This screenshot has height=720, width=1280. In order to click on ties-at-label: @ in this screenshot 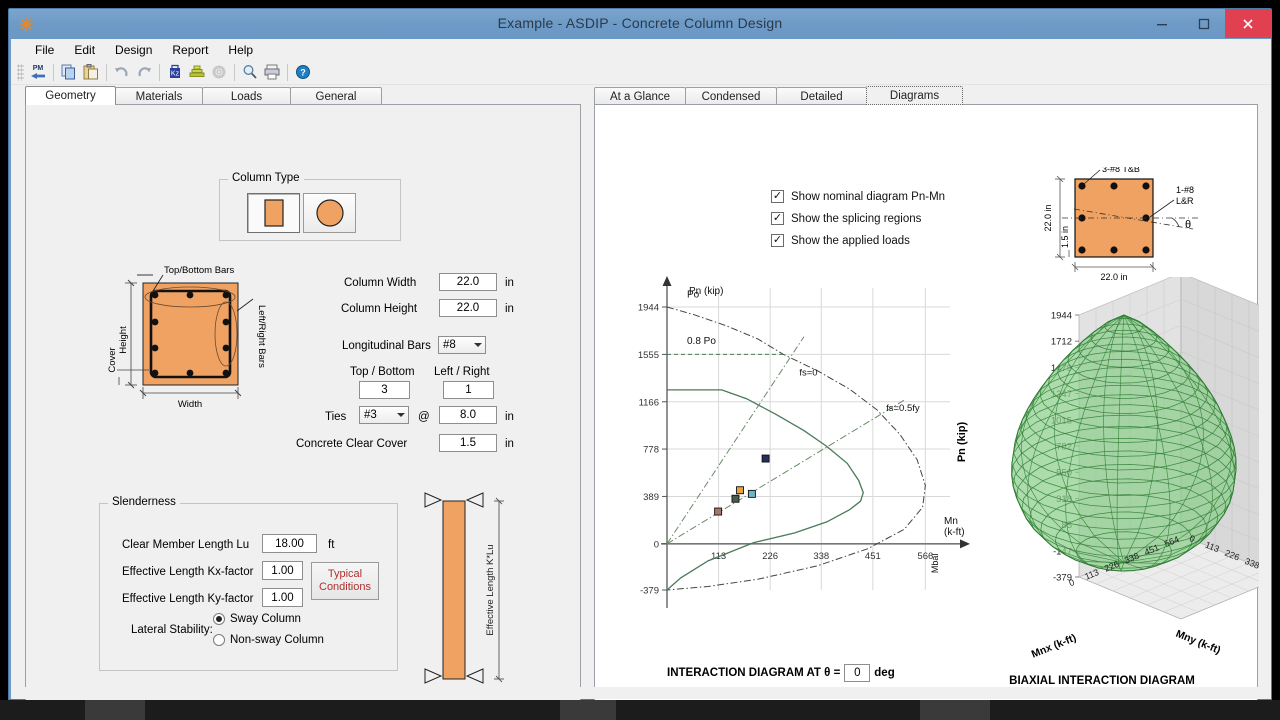, I will do `click(424, 417)`.